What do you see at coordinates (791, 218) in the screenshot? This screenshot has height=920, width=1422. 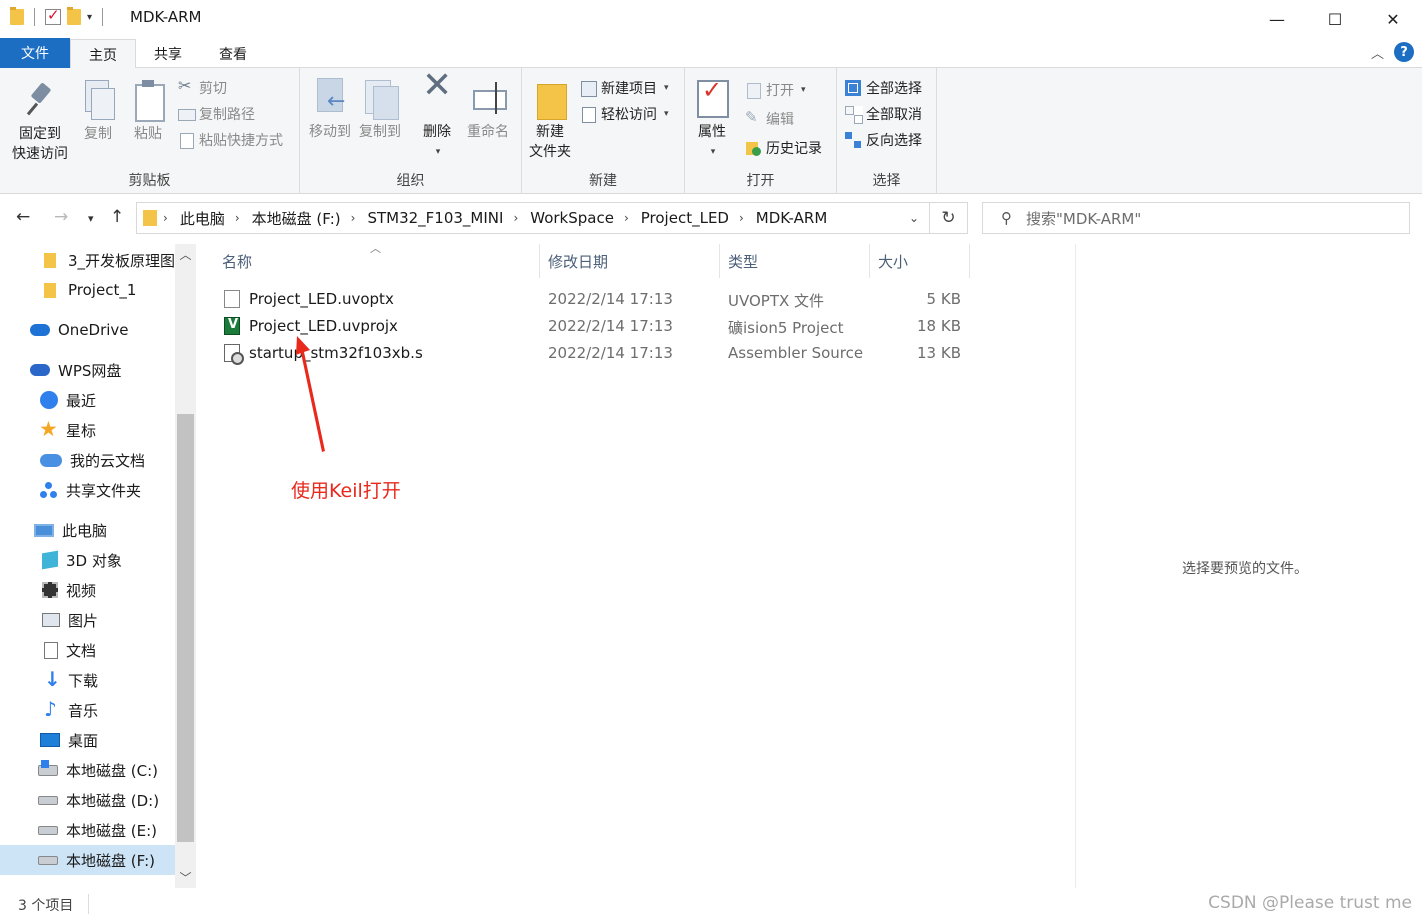 I see `breadcrumb-mdk-arm: MDK-ARM` at bounding box center [791, 218].